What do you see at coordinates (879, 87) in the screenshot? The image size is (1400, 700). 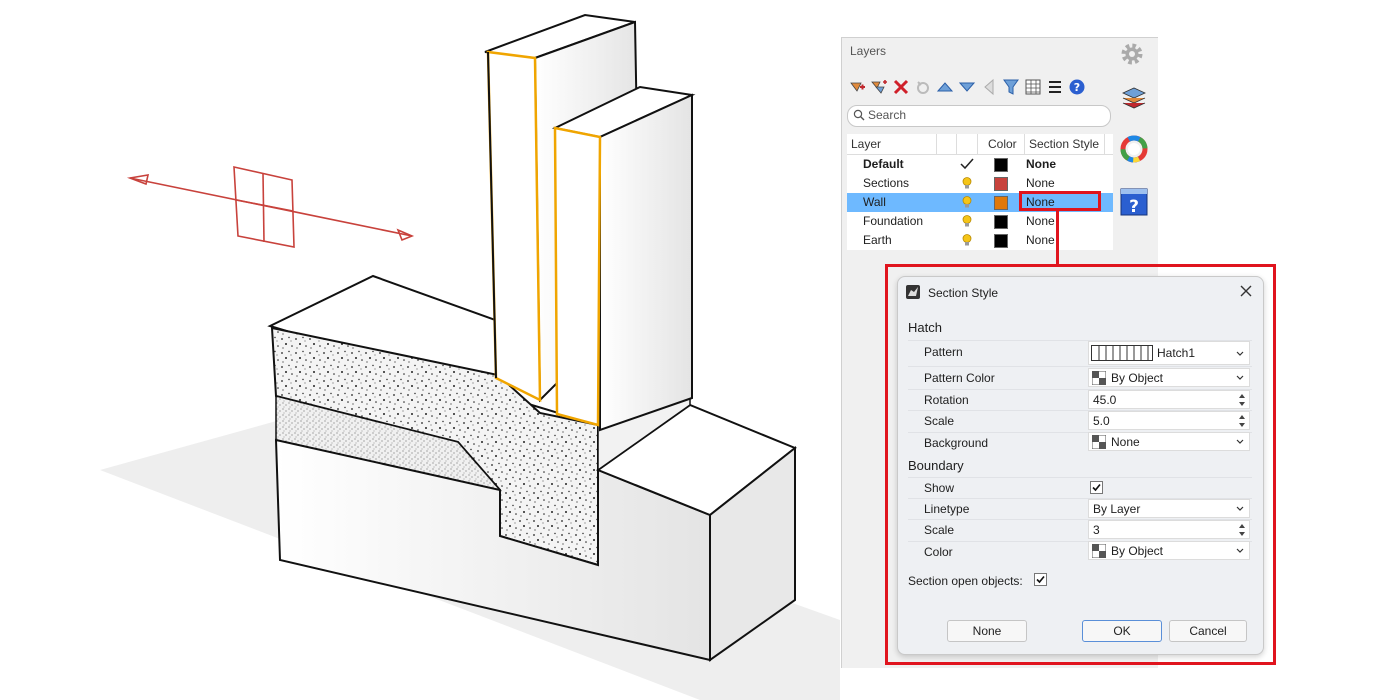 I see `new-sublayer-icon` at bounding box center [879, 87].